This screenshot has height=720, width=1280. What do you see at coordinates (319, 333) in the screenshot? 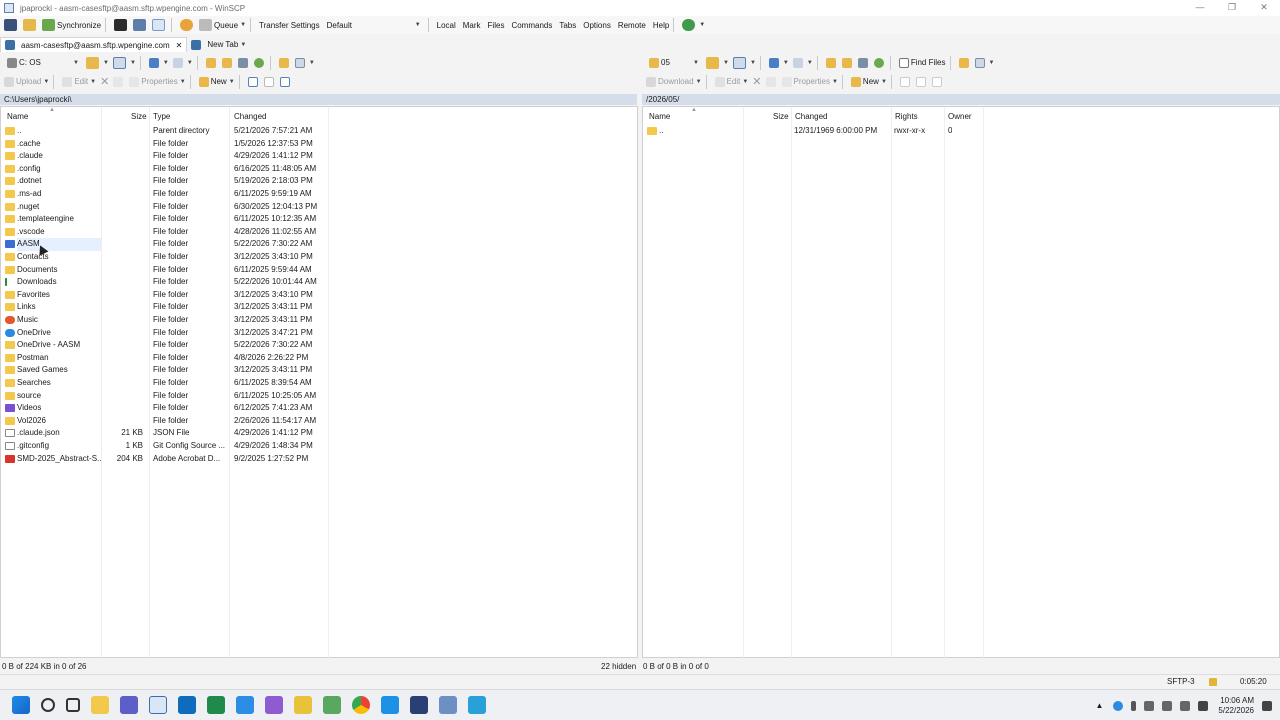
I see `table-row: OneDrive File folder 3/12/2025 3:47:21 PM` at bounding box center [319, 333].